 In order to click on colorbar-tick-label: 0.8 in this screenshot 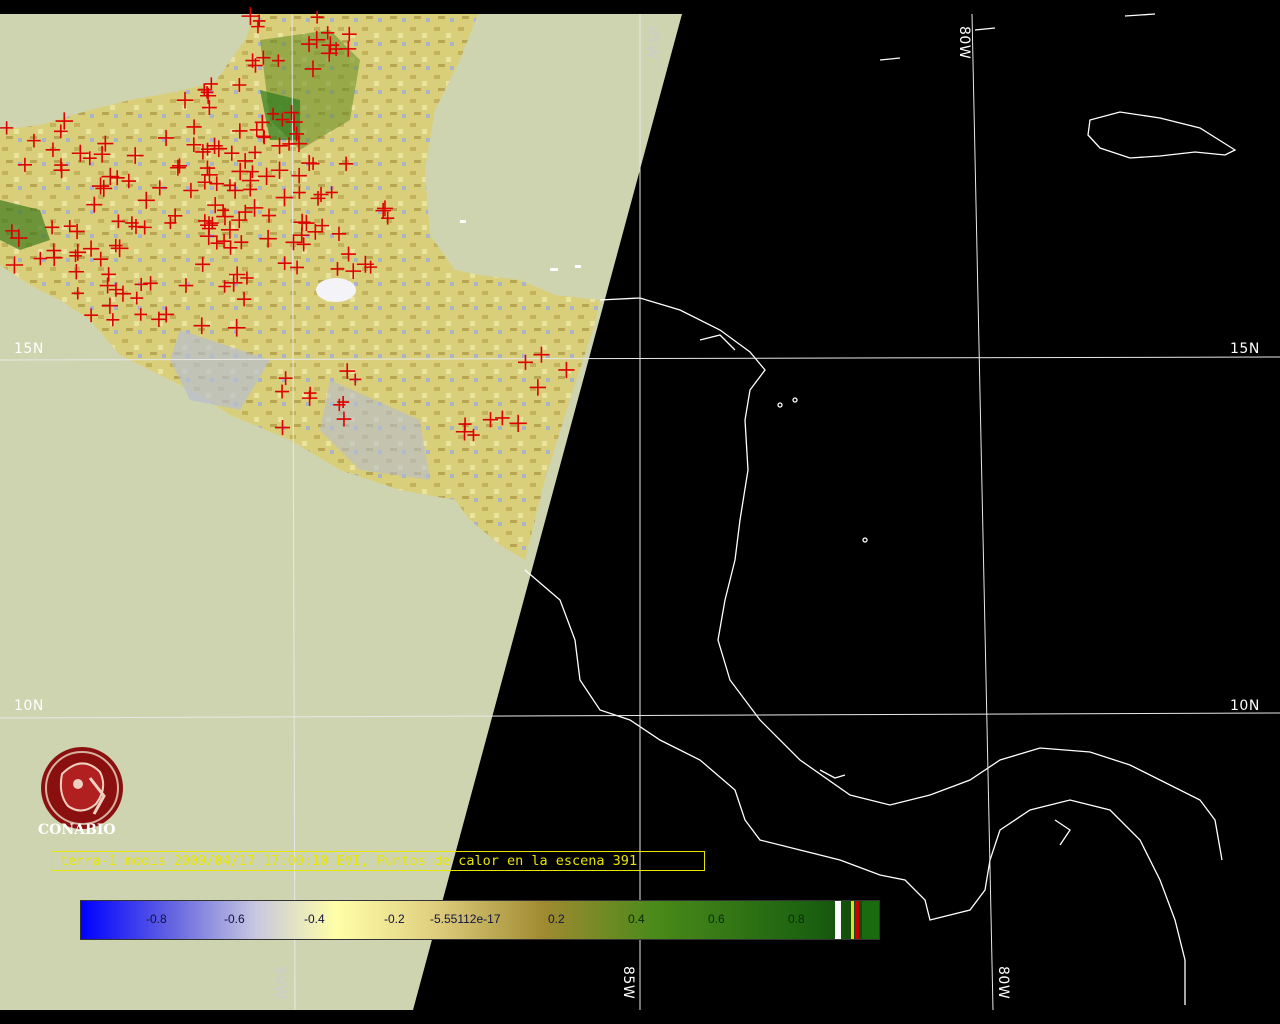, I will do `click(796, 919)`.